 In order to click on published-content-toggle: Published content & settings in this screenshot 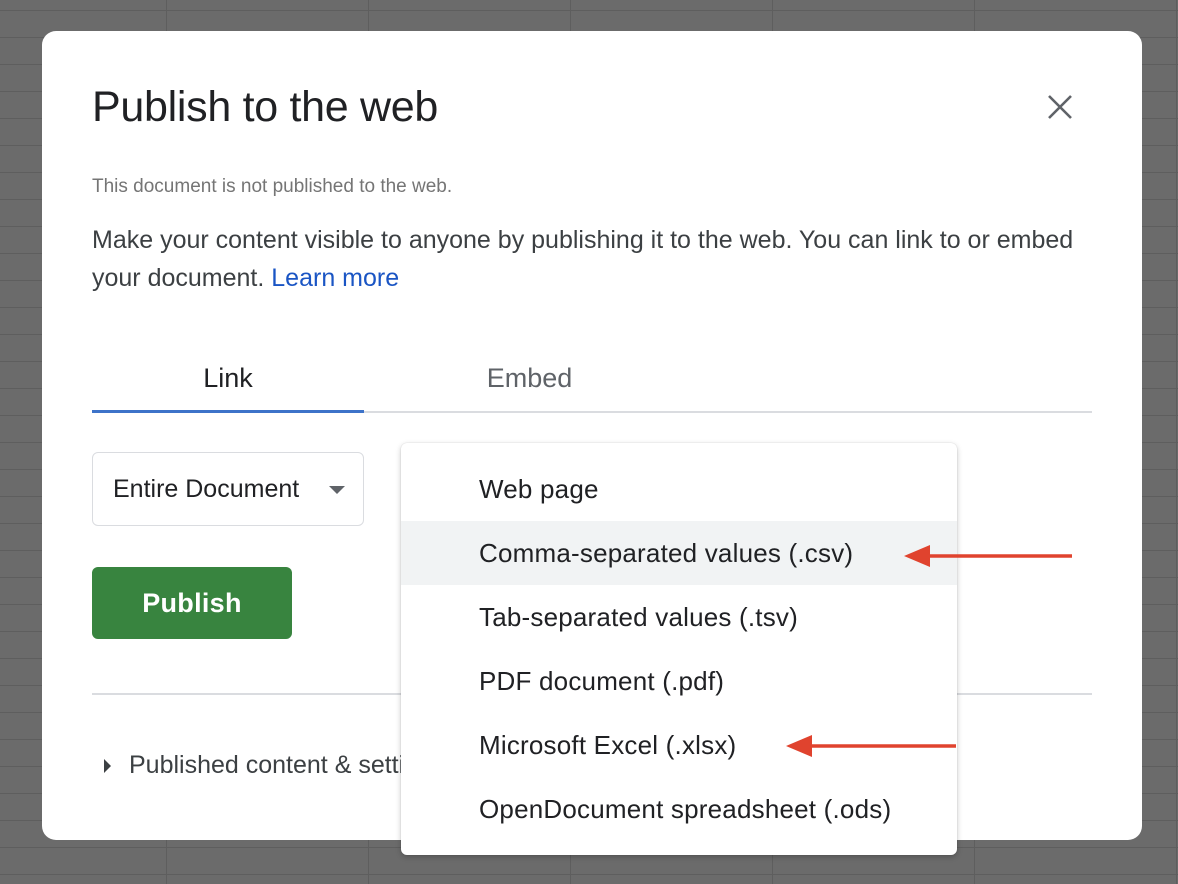, I will do `click(274, 765)`.